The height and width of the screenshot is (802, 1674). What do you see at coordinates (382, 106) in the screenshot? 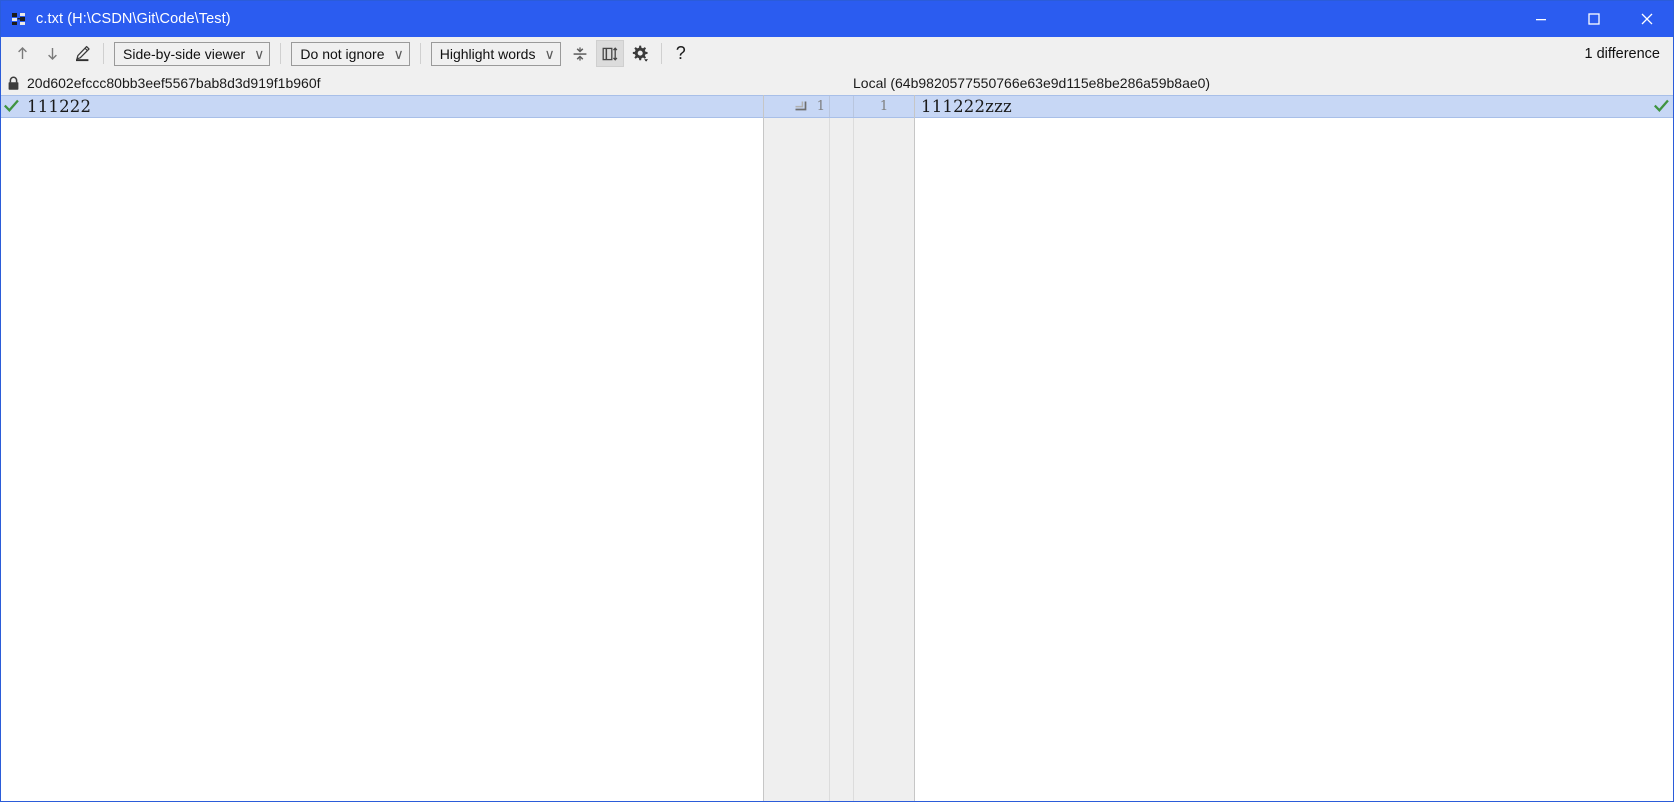
I see `table-row: 111222` at bounding box center [382, 106].